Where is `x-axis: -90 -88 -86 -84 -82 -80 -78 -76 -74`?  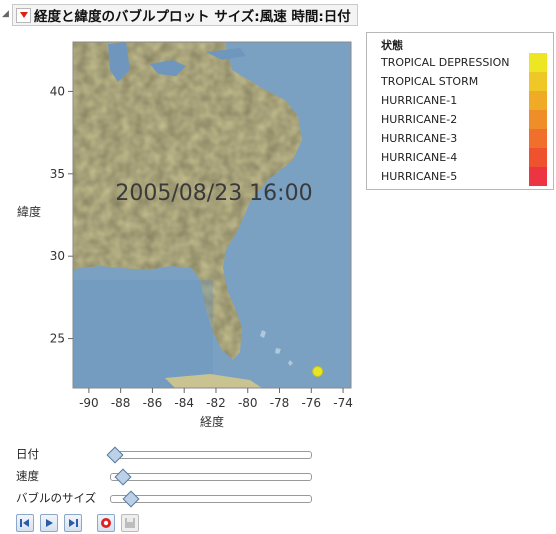 x-axis: -90 -88 -86 -84 -82 -80 -78 -76 -74 is located at coordinates (216, 399).